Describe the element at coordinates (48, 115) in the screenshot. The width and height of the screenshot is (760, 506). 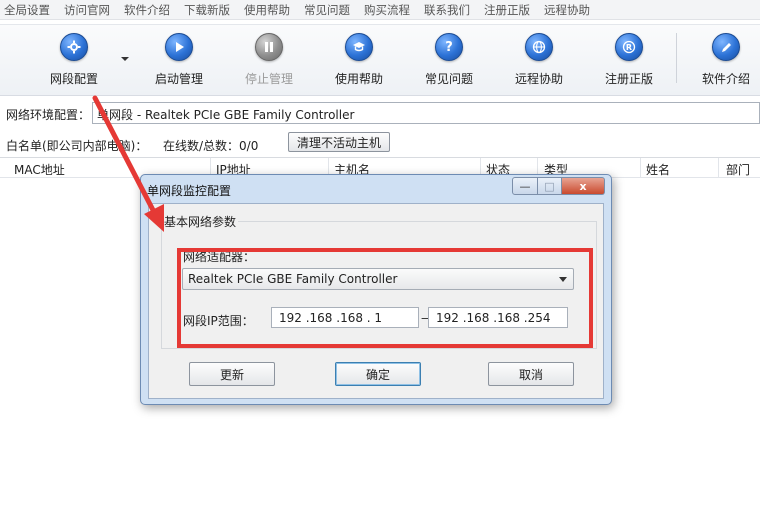
I see `network-env-label: 网络环境配置：` at that location.